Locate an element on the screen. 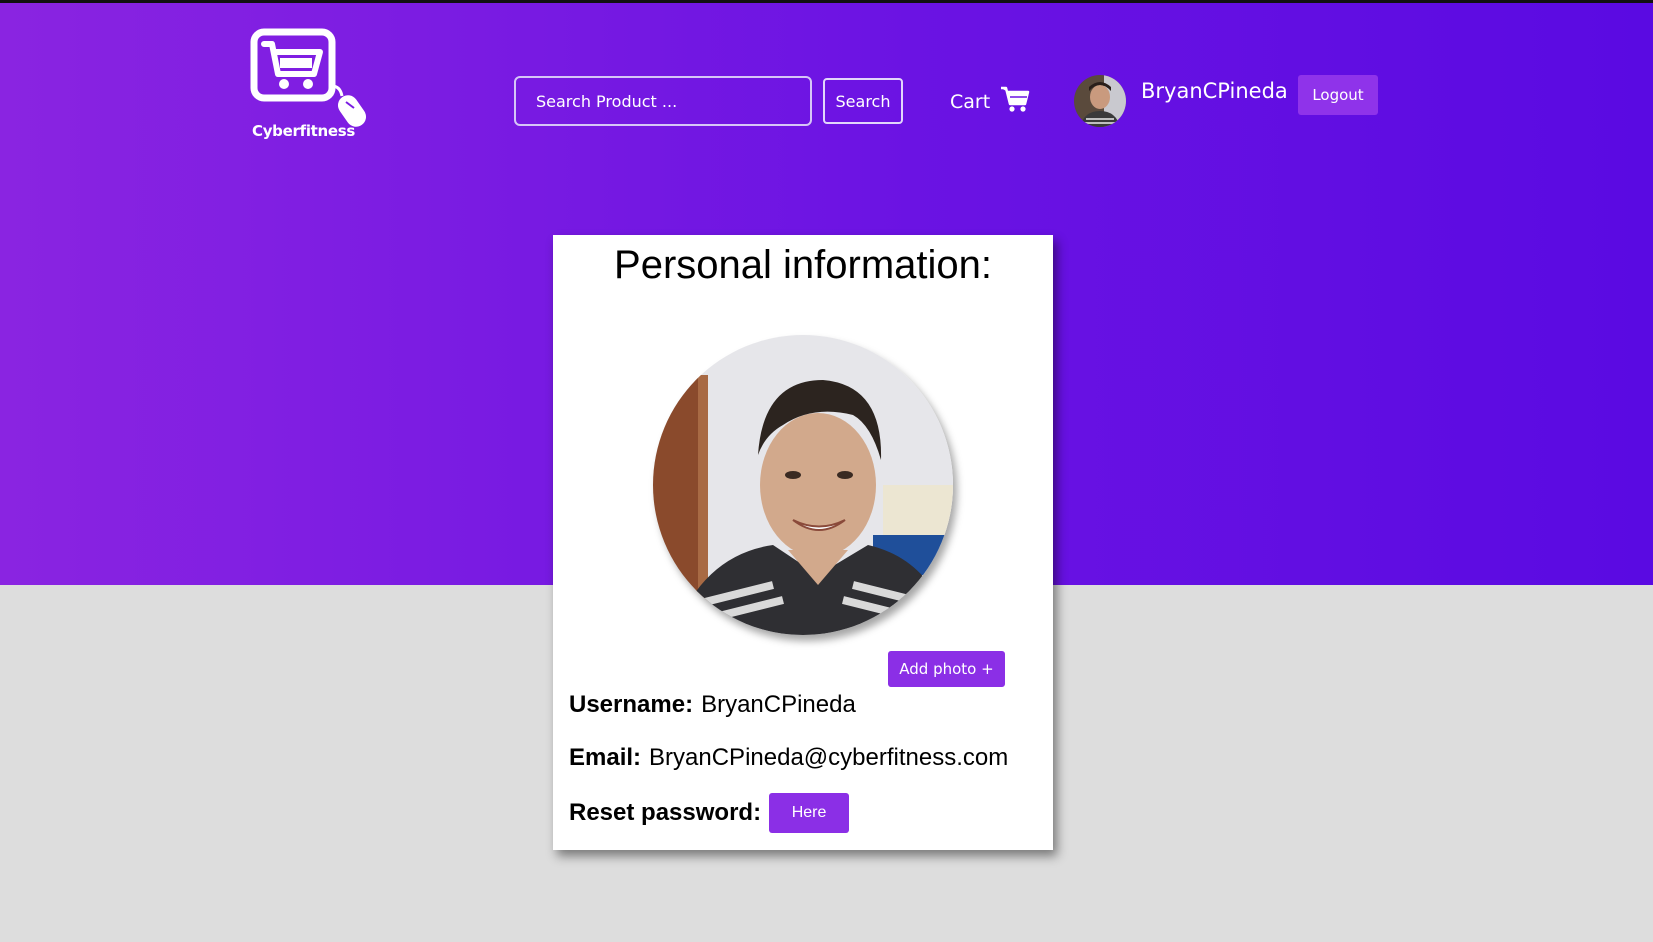 The height and width of the screenshot is (942, 1653). reset-password-row: Reset password: Here is located at coordinates (709, 813).